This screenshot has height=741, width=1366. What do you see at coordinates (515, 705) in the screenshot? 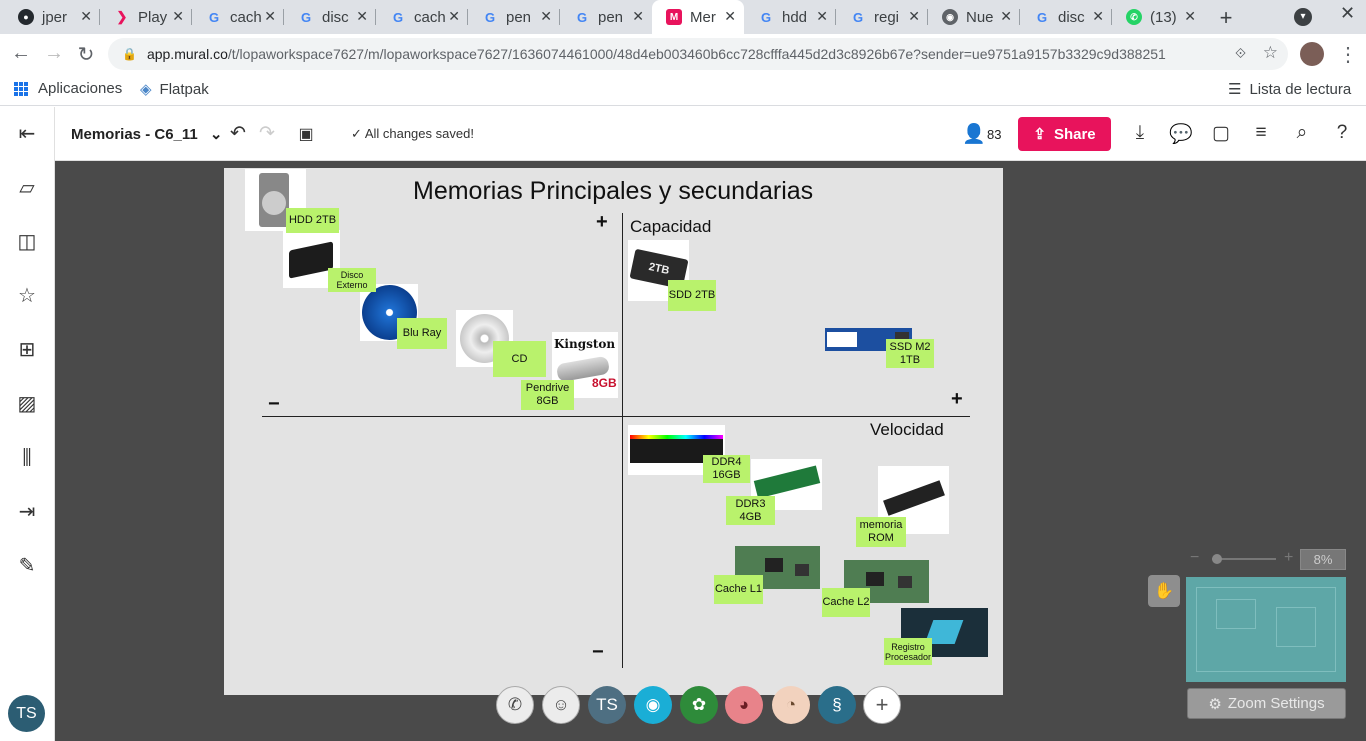
I see `phone-icon: ✆` at bounding box center [515, 705].